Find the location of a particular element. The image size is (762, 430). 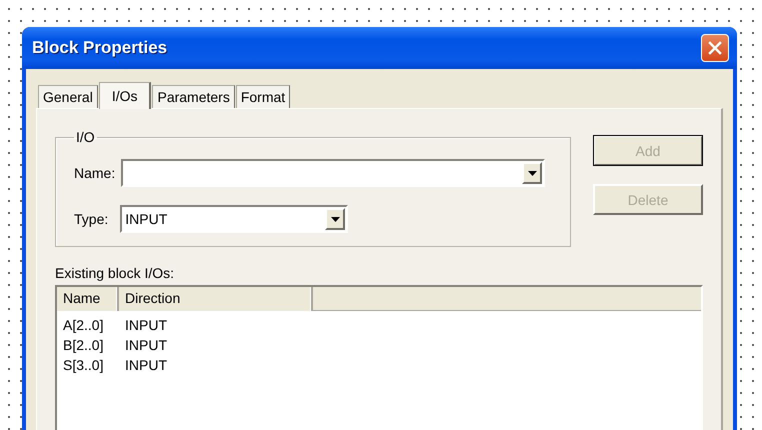

close-button is located at coordinates (715, 48).